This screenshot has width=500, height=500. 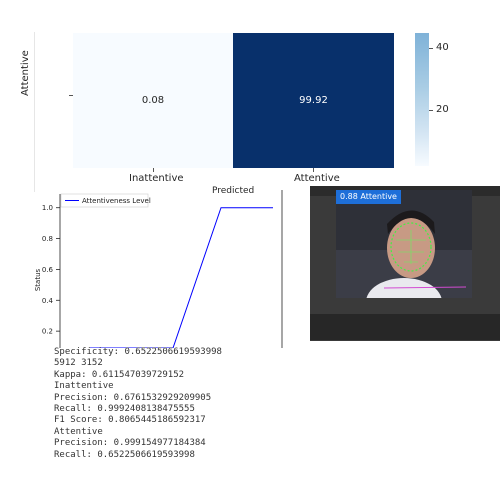 I want to click on colorbar-label-20: 20, so click(x=442, y=109).